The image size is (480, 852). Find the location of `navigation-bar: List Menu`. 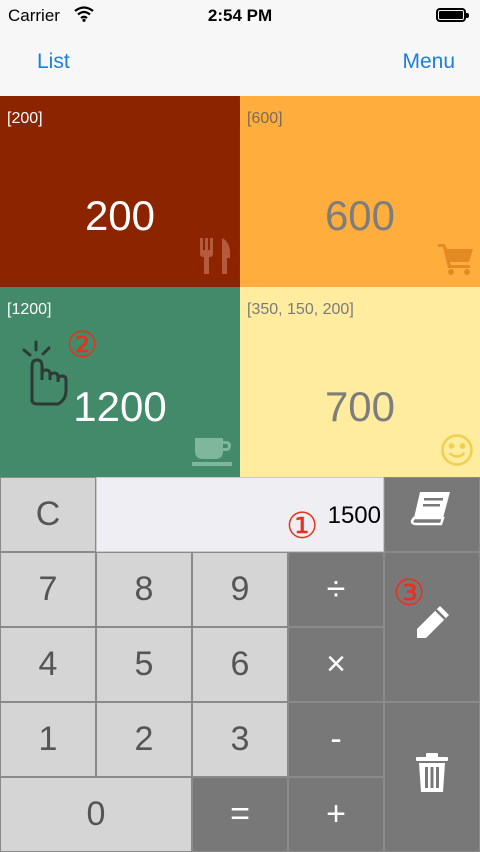

navigation-bar: List Menu is located at coordinates (240, 64).